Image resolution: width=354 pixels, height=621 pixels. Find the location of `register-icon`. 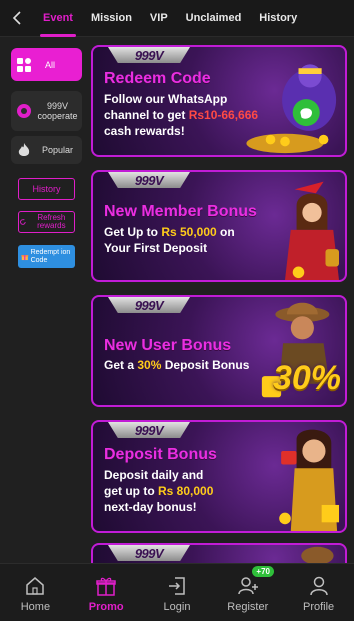

register-icon is located at coordinates (248, 586).